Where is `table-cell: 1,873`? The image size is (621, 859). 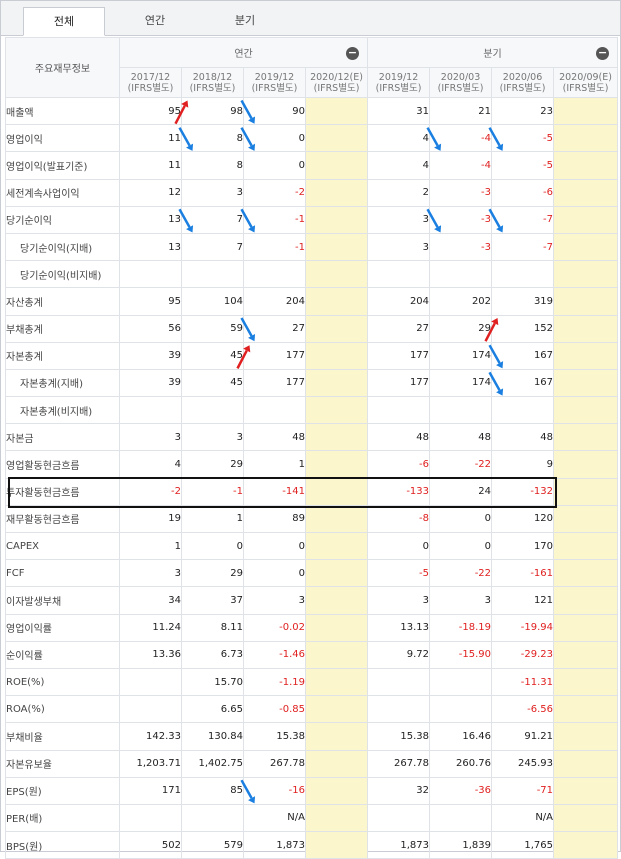
table-cell: 1,873 is located at coordinates (399, 845).